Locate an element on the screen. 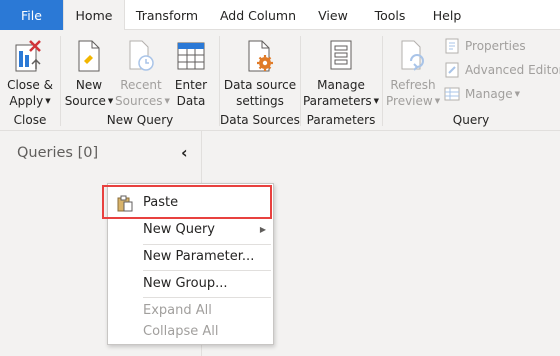 This screenshot has width=560, height=356. close-apply-button: Close & Apply ▼ is located at coordinates (30, 74).